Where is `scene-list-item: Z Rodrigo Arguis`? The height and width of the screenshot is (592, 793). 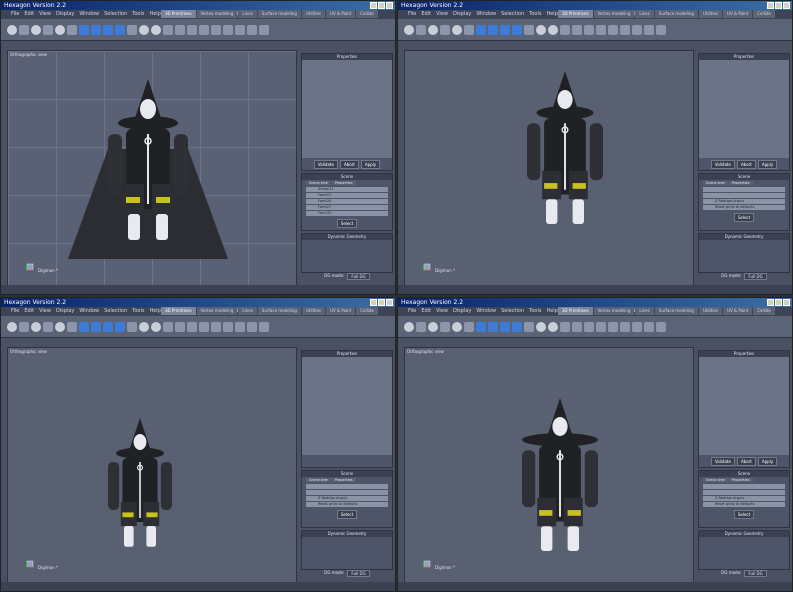 scene-list-item: Z Rodrigo Arguis is located at coordinates (744, 498).